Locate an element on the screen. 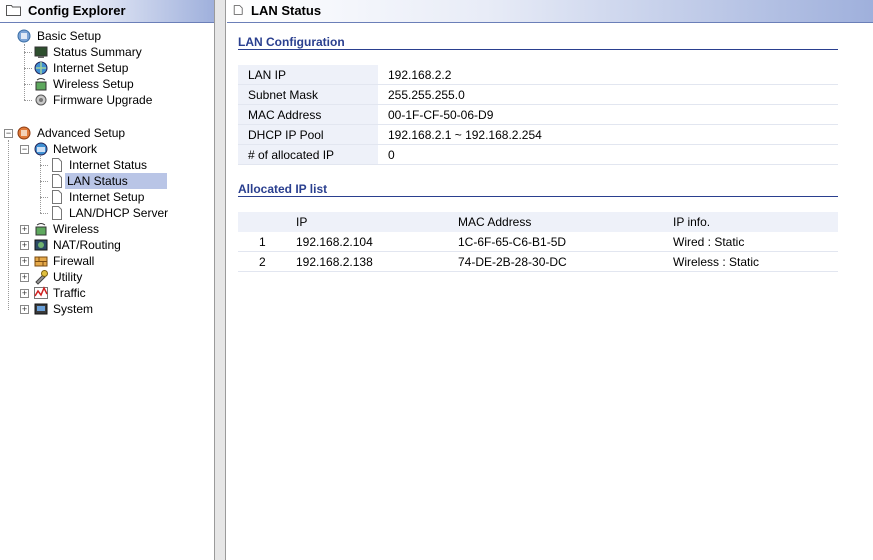 The image size is (873, 560). tree-label: Wireless is located at coordinates (76, 229).